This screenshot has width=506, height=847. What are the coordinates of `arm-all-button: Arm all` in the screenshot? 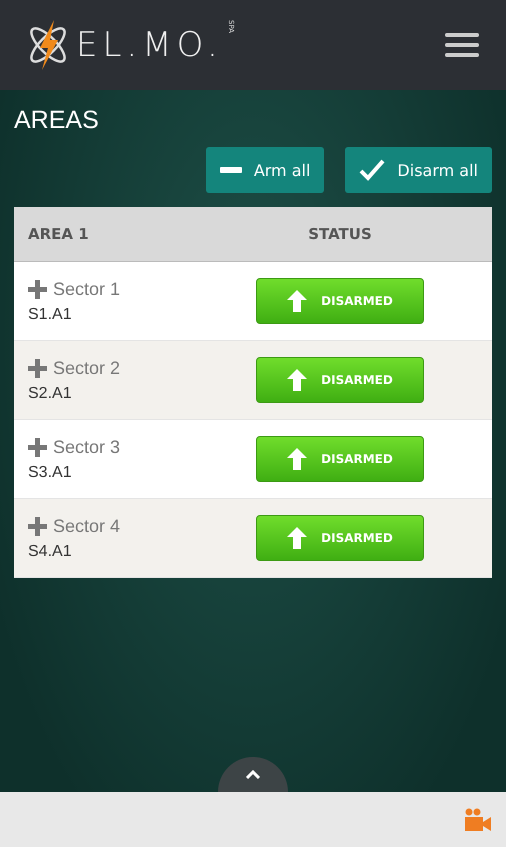 It's located at (265, 170).